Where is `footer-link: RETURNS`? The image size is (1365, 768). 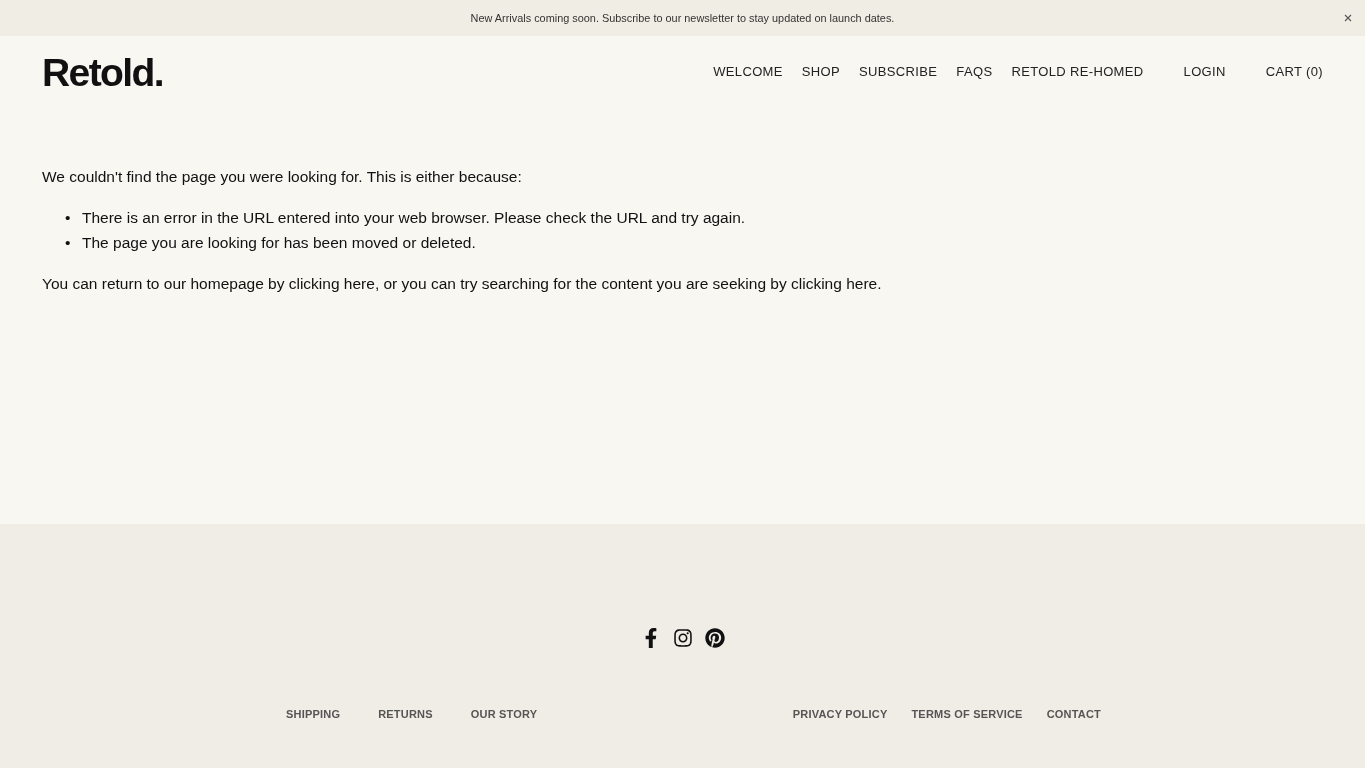 footer-link: RETURNS is located at coordinates (405, 714).